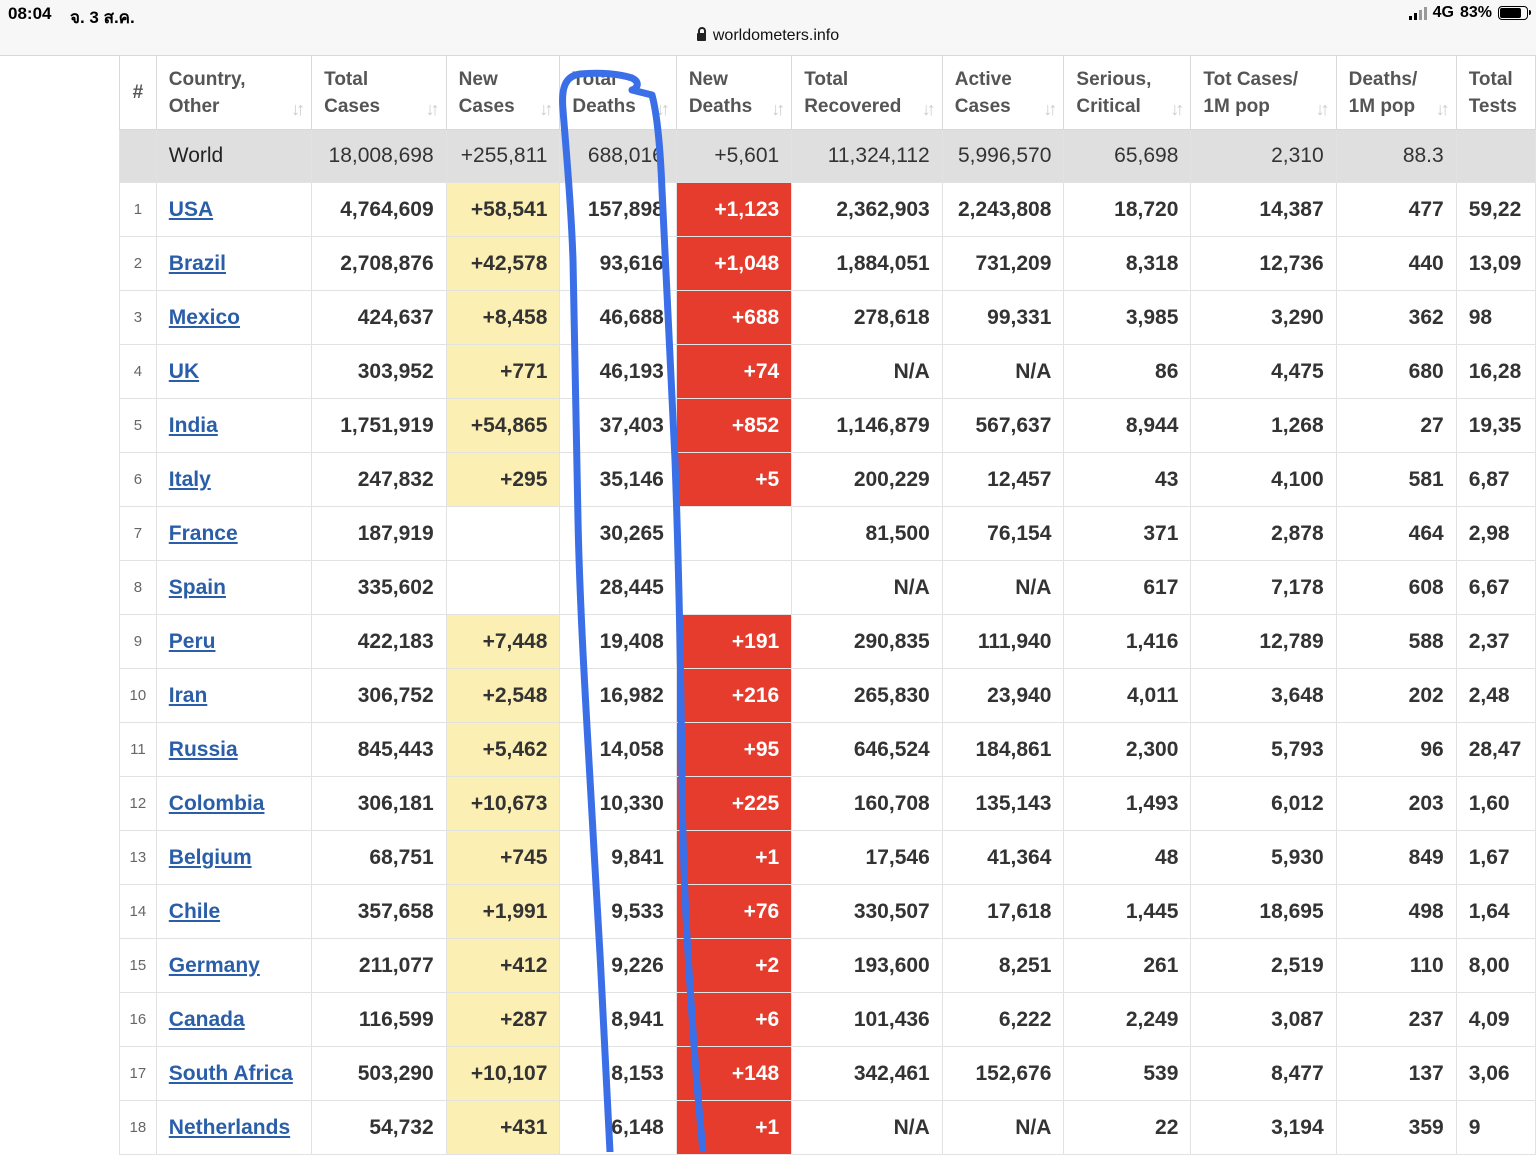 Image resolution: width=1536 pixels, height=1155 pixels. I want to click on header-total-deaths: Total Deaths ↓↑, so click(618, 92).